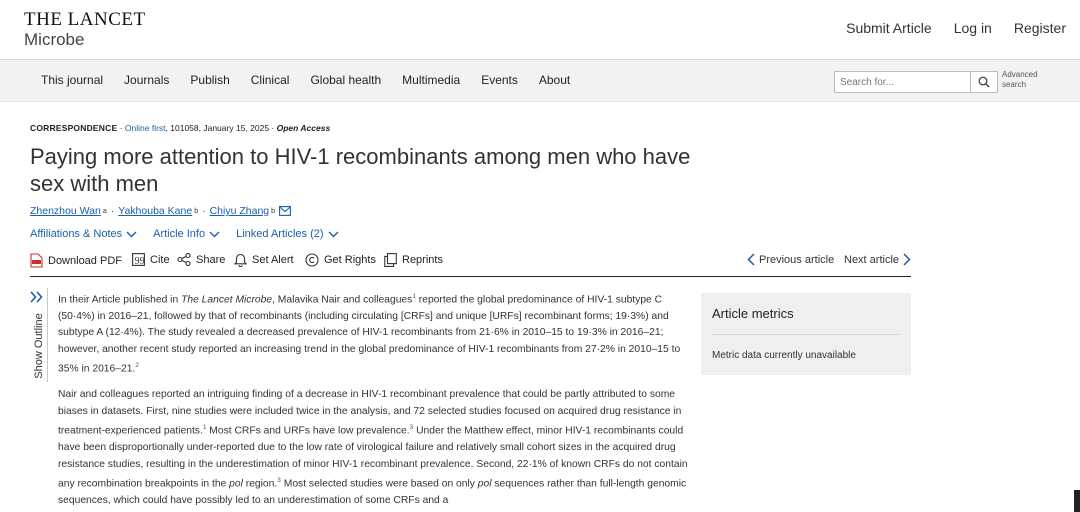  What do you see at coordinates (155, 211) in the screenshot?
I see `author-name: Yakhouba Kane` at bounding box center [155, 211].